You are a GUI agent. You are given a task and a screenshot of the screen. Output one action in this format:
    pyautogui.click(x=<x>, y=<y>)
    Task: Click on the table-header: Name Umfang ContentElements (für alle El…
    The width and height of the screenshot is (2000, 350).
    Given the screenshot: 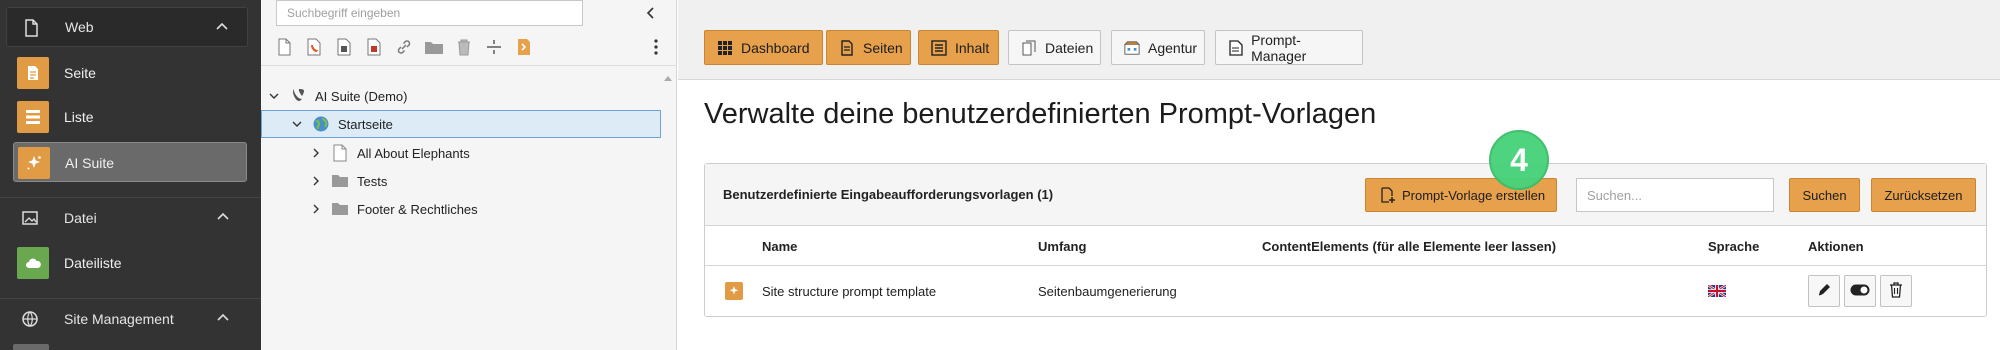 What is the action you would take?
    pyautogui.click(x=1345, y=246)
    